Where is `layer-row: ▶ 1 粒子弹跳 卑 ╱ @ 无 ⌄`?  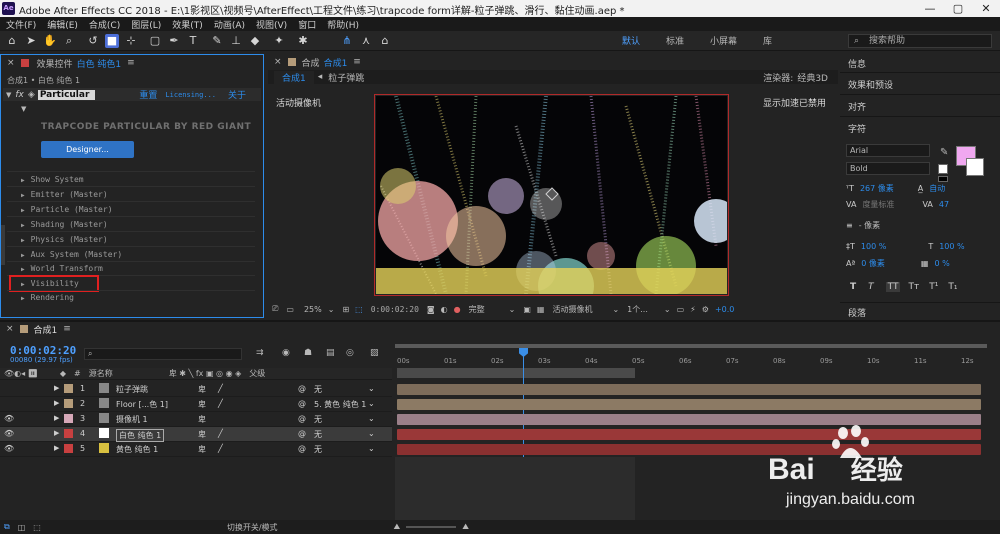 layer-row: ▶ 1 粒子弹跳 卑 ╱ @ 无 ⌄ is located at coordinates (196, 389).